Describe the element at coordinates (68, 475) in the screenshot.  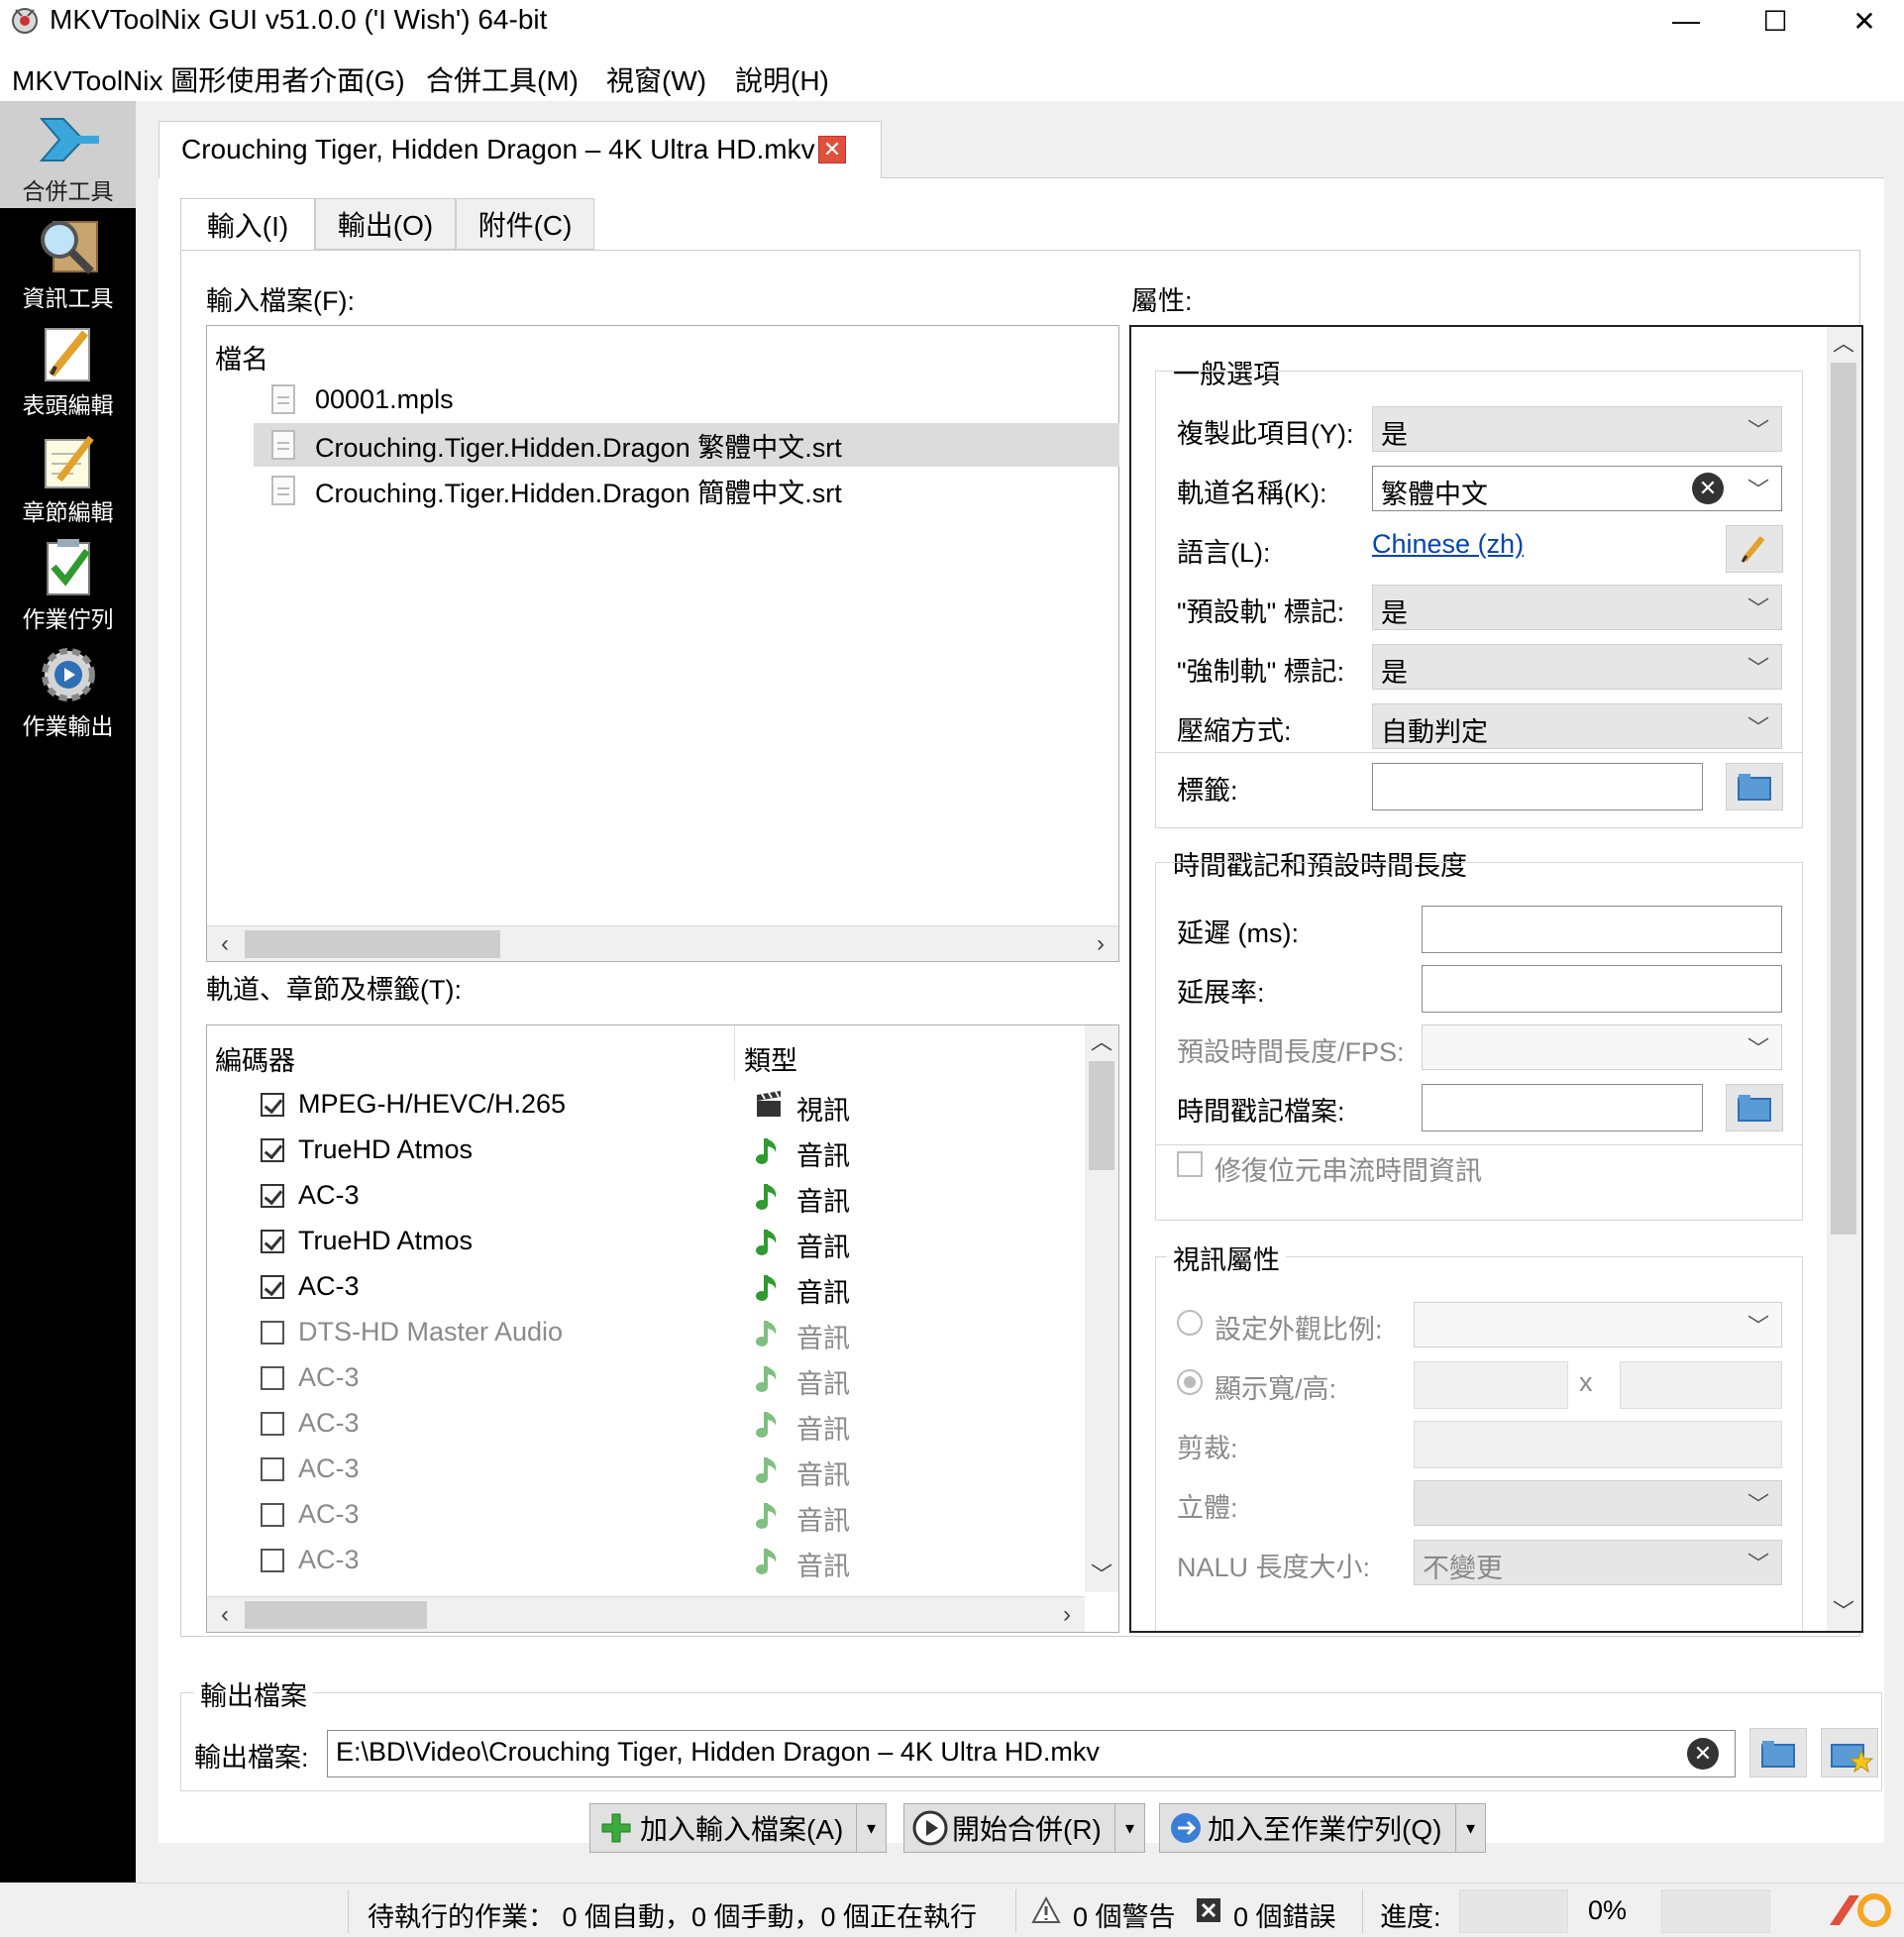
I see `sidebar-item-chapter-editor: 章節編輯` at that location.